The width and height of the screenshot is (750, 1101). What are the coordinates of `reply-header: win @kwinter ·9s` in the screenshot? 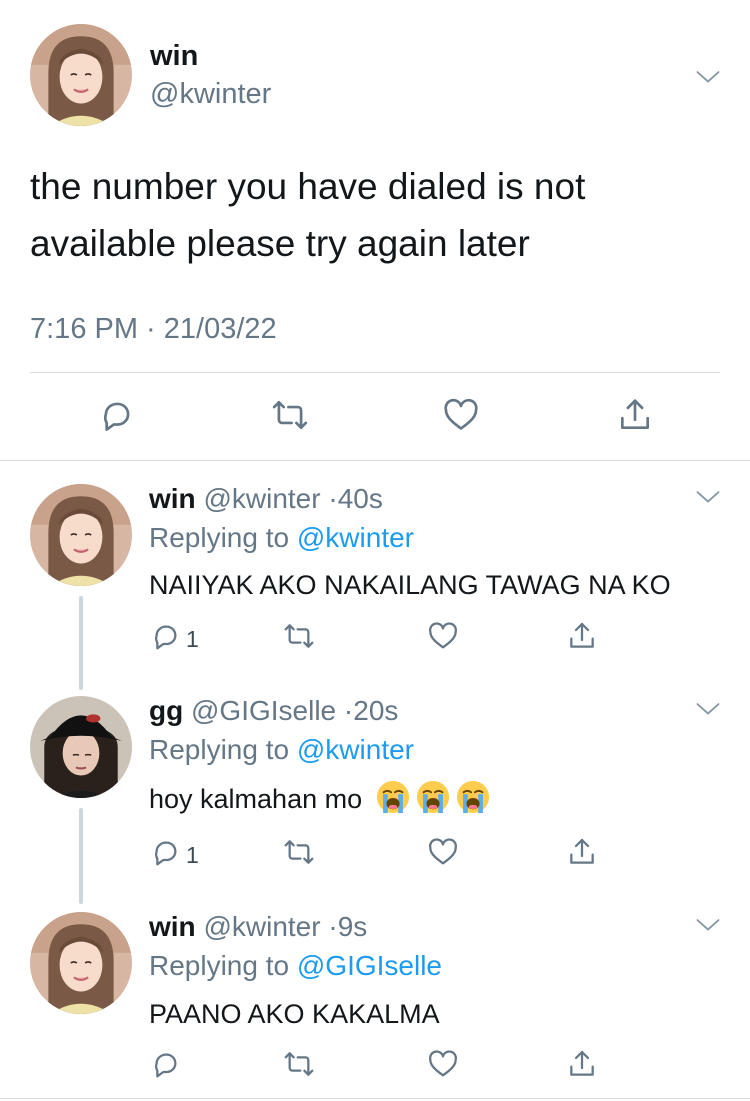 It's located at (258, 926).